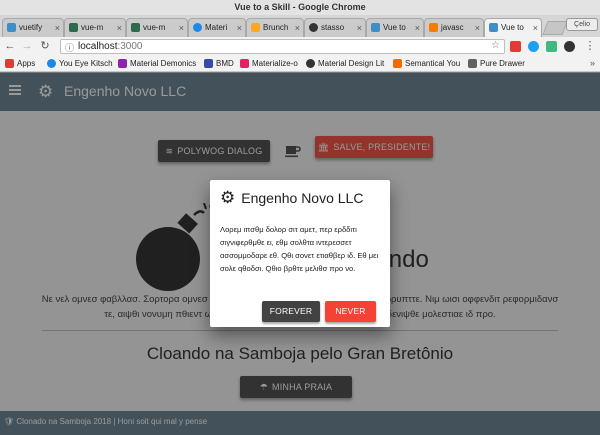  I want to click on tab-5: stasso ×, so click(335, 27).